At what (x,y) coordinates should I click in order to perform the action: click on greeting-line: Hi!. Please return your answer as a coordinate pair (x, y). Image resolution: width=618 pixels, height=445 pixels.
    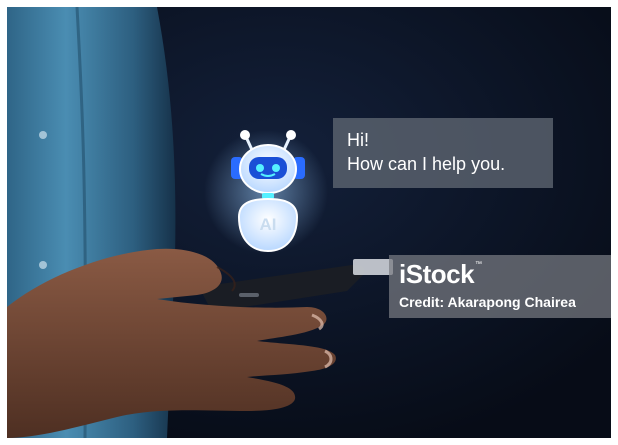
    Looking at the image, I should click on (358, 140).